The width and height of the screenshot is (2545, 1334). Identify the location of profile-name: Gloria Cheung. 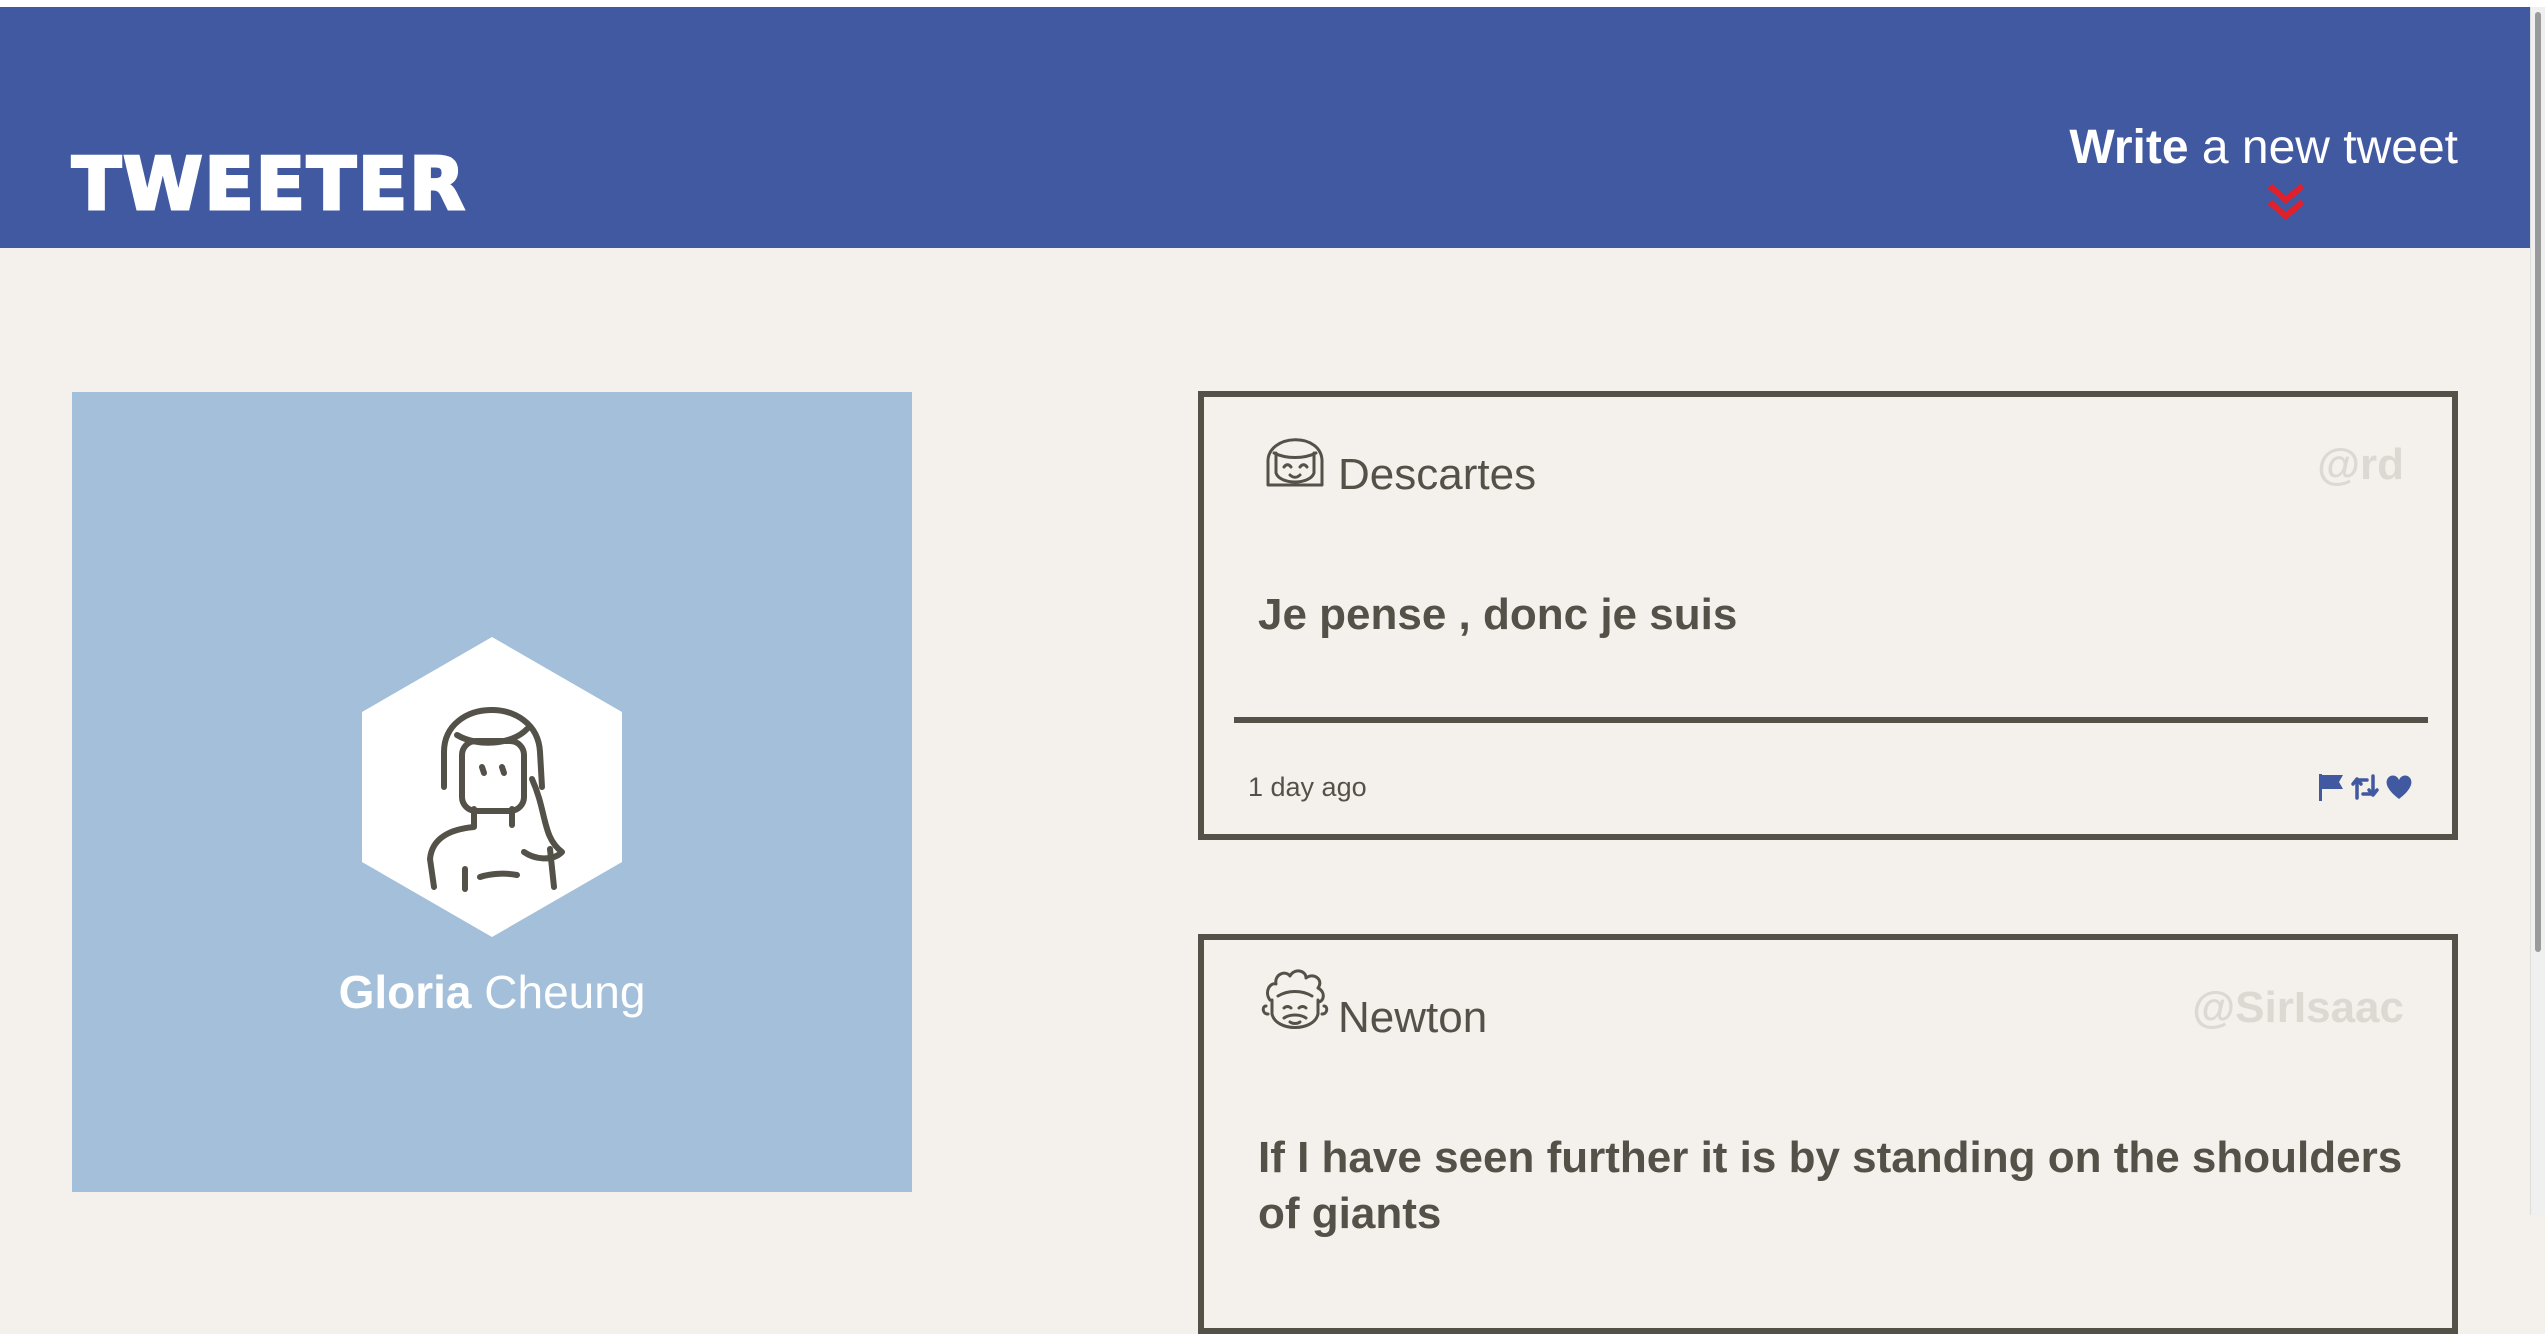
(492, 992).